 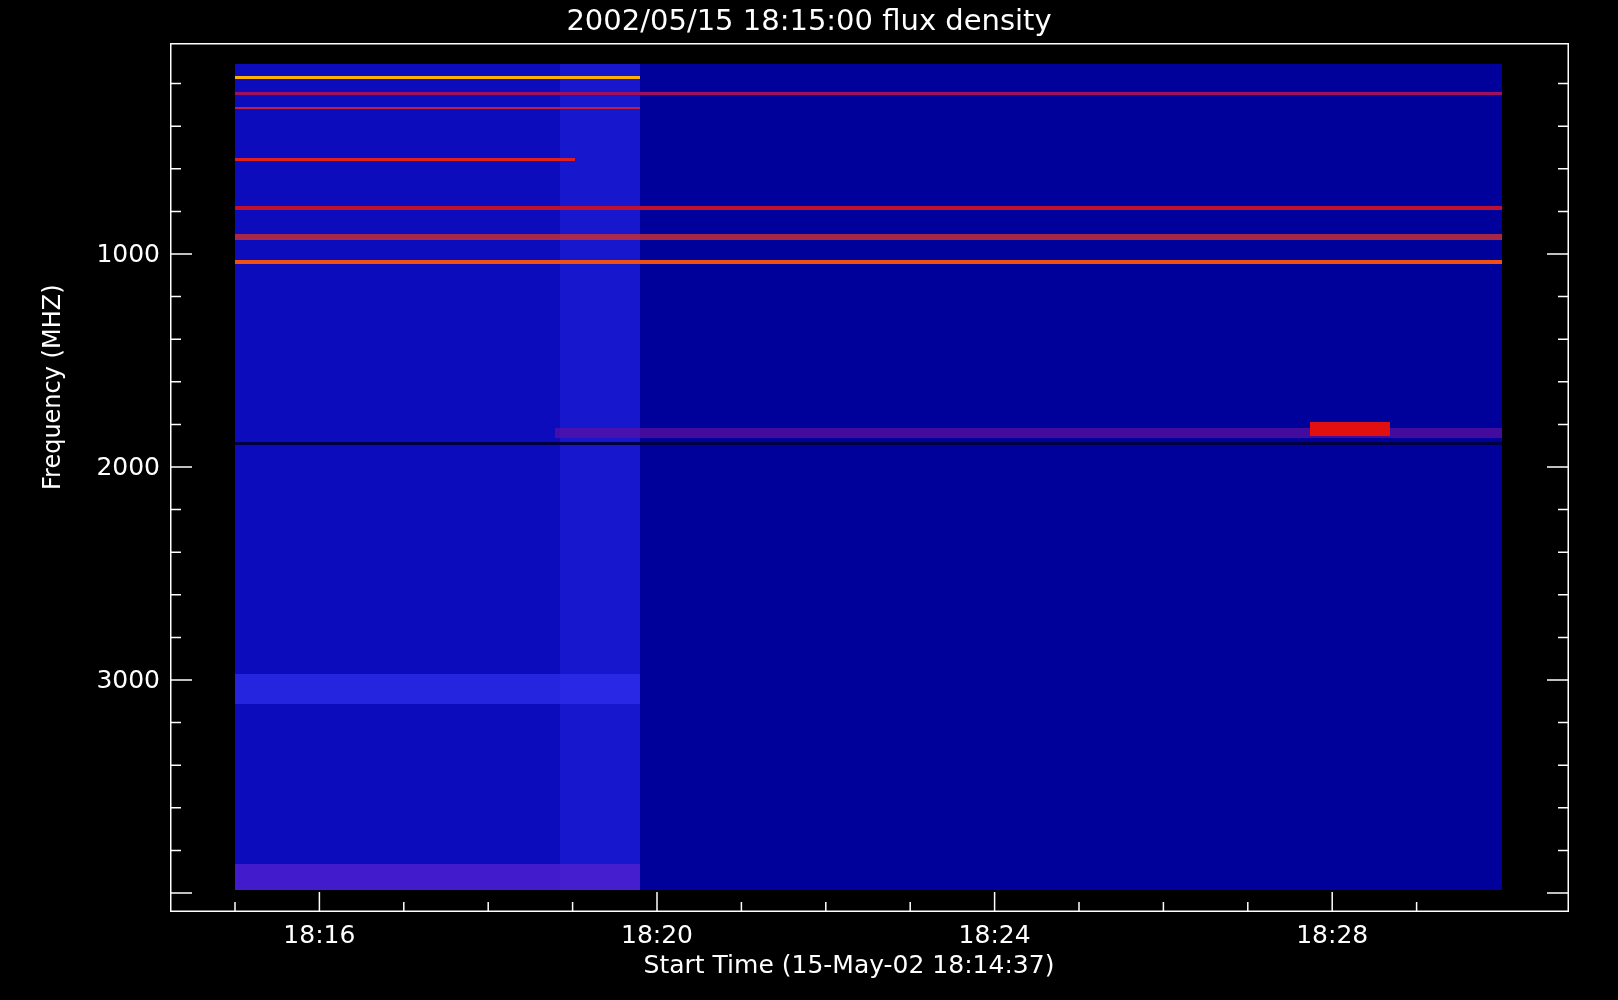 What do you see at coordinates (128, 680) in the screenshot?
I see `y-tick-label: 3000` at bounding box center [128, 680].